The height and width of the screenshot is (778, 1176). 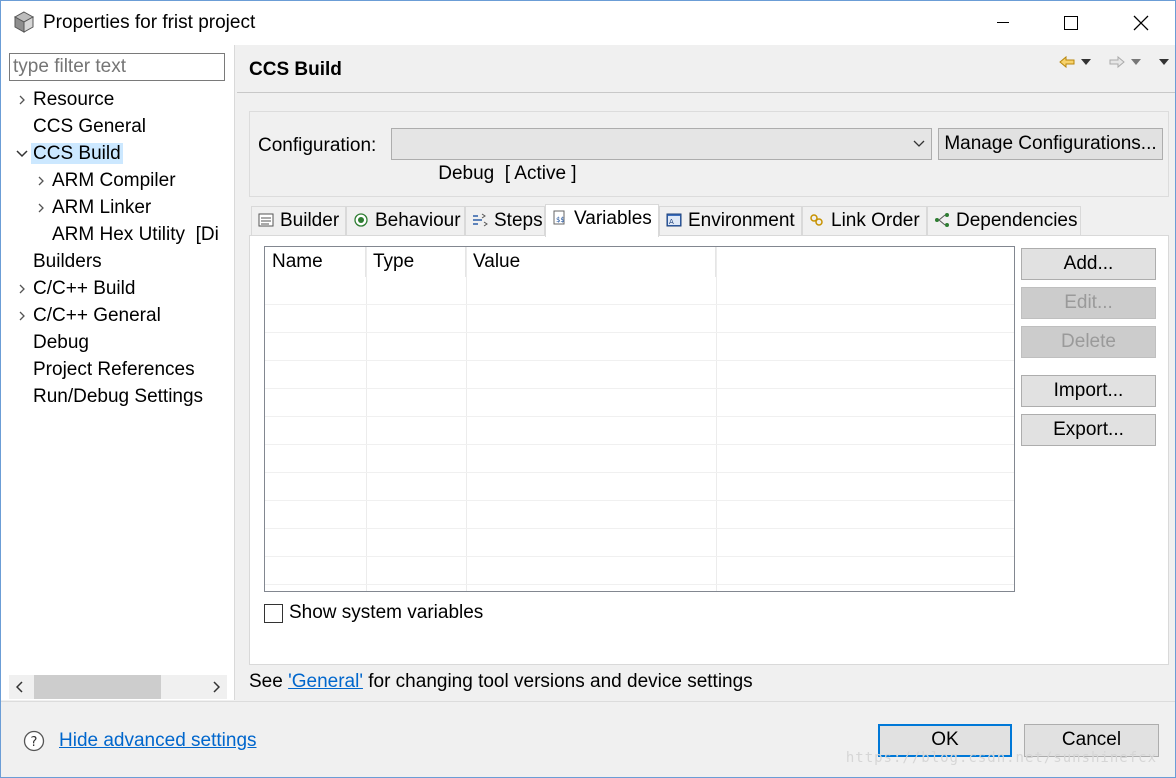 What do you see at coordinates (1088, 342) in the screenshot?
I see `delete-button: Delete` at bounding box center [1088, 342].